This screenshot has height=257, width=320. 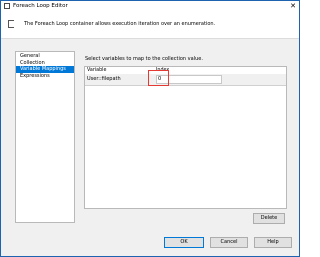 I want to click on title-bar: Foreach Loop Editor ✕, so click(x=150, y=6).